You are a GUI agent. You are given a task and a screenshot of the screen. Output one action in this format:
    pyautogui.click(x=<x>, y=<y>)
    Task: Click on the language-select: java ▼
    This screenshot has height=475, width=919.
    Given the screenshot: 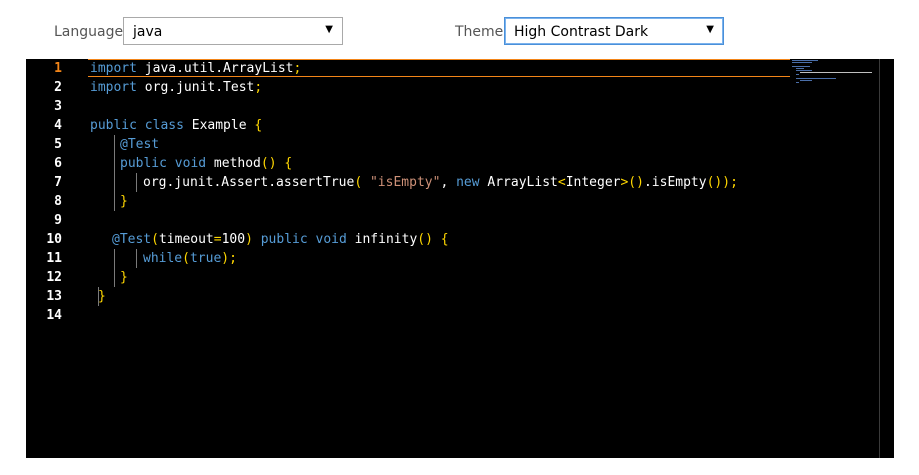 What is the action you would take?
    pyautogui.click(x=233, y=31)
    